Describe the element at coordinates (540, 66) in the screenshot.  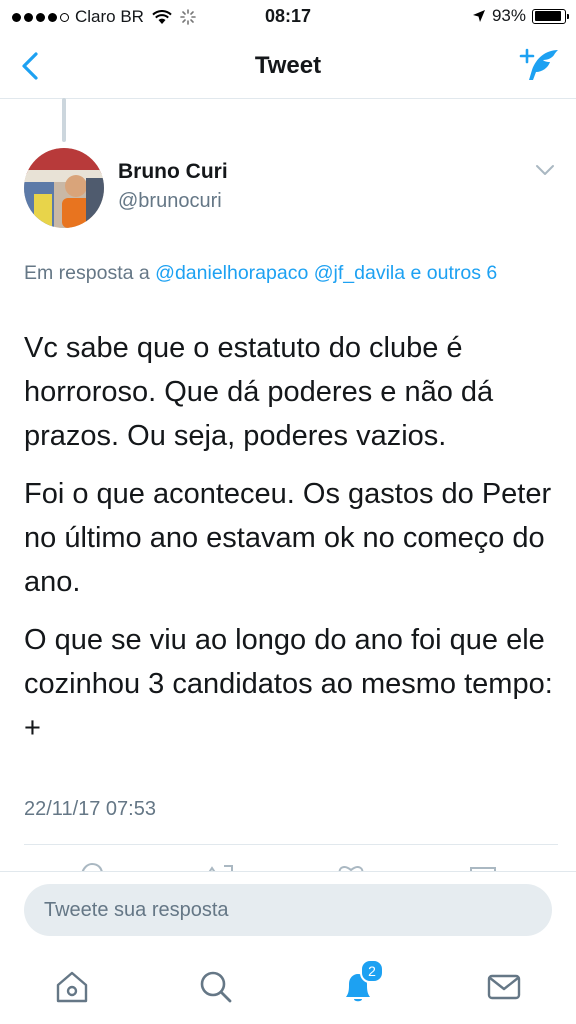
I see `compose-tweet-button` at that location.